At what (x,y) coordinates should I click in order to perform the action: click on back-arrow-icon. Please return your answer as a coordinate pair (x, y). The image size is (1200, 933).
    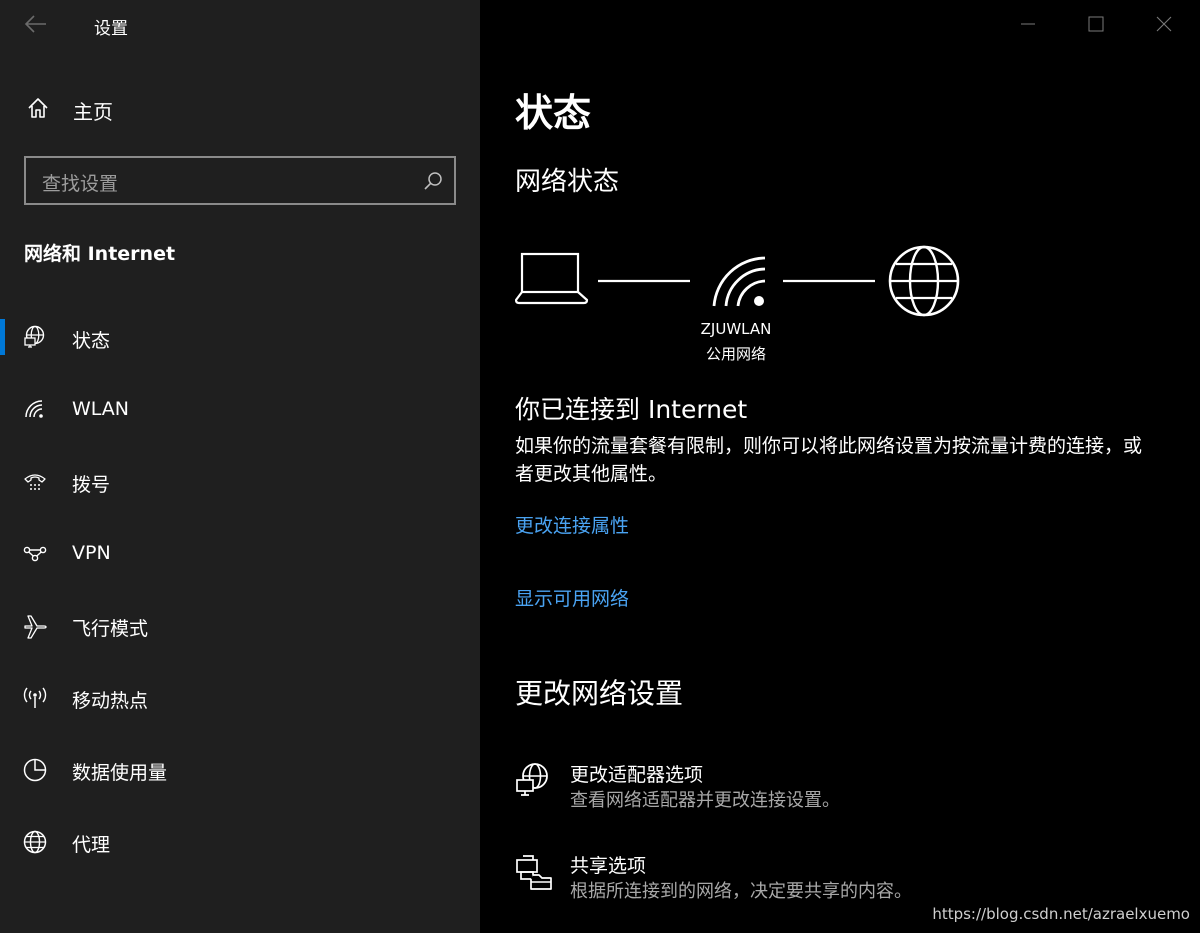
    Looking at the image, I should click on (35, 24).